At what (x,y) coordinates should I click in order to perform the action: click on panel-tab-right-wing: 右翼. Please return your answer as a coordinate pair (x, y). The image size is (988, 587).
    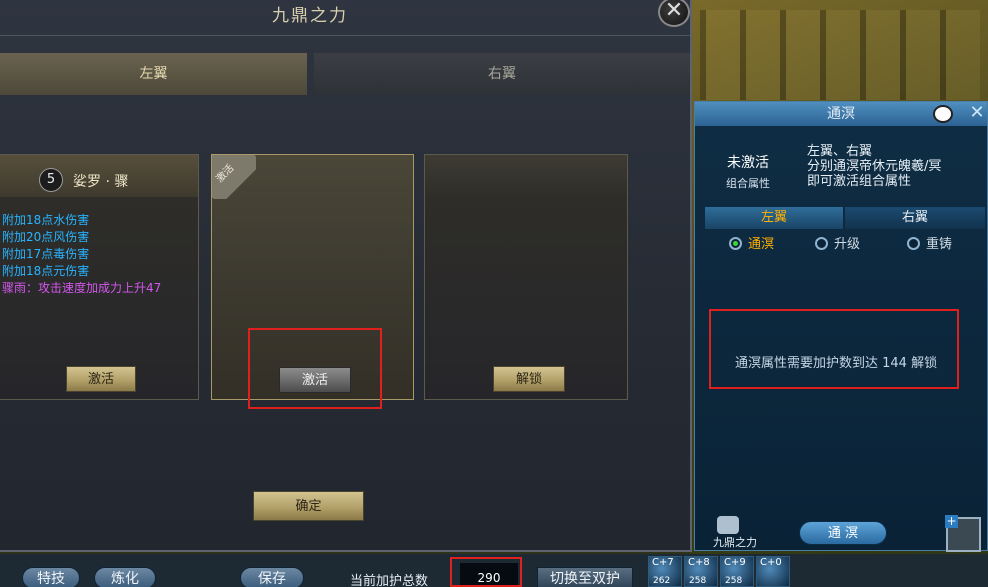
    Looking at the image, I should click on (915, 218).